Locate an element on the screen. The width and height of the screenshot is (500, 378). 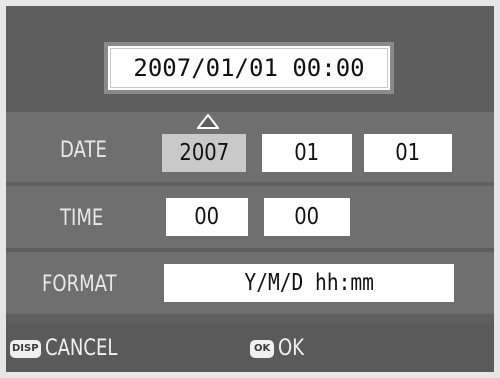
ok-button: OK OK is located at coordinates (280, 348).